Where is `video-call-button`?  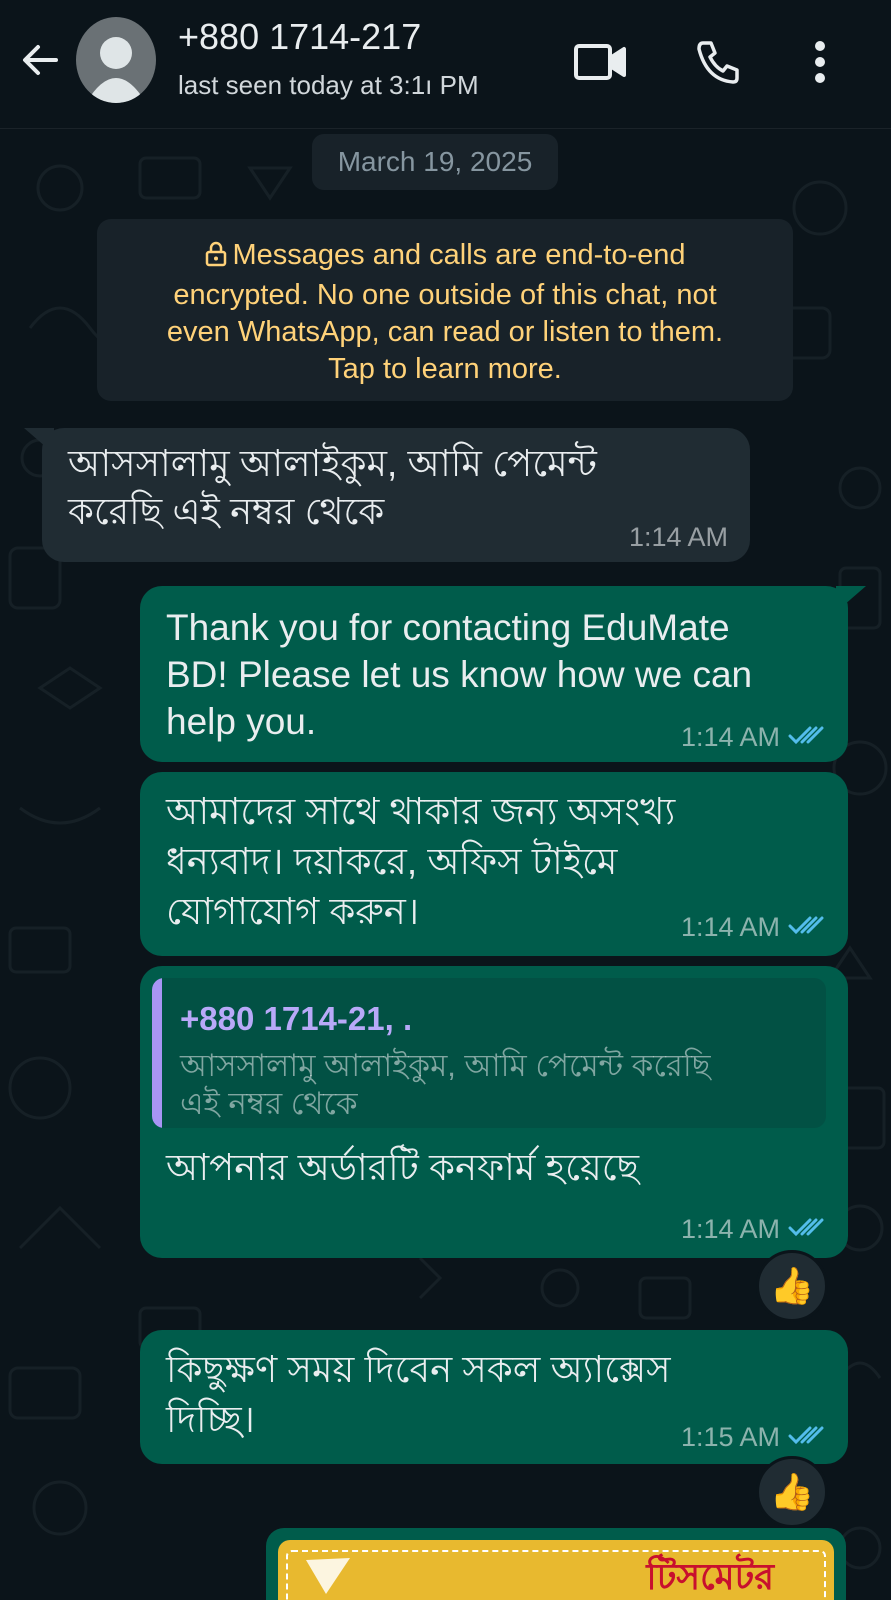
video-call-button is located at coordinates (600, 62).